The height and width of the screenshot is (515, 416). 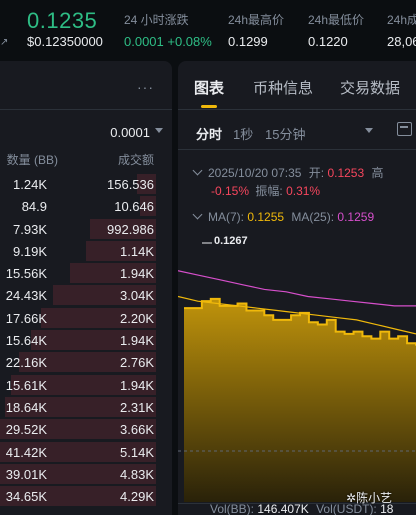 I want to click on timeframe-1s: 1秒, so click(x=243, y=133).